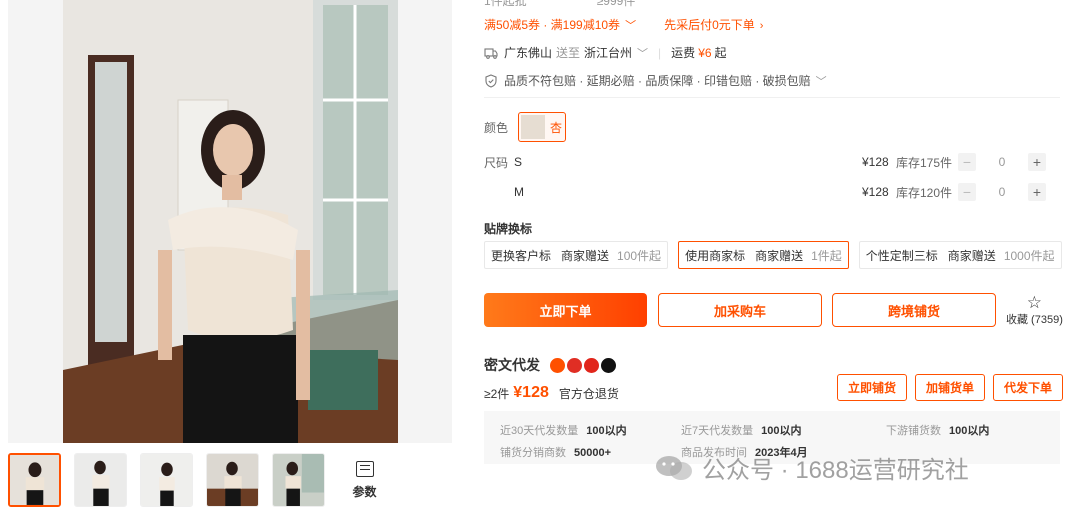 This screenshot has height=509, width=1080. I want to click on taobao-icon, so click(557, 365).